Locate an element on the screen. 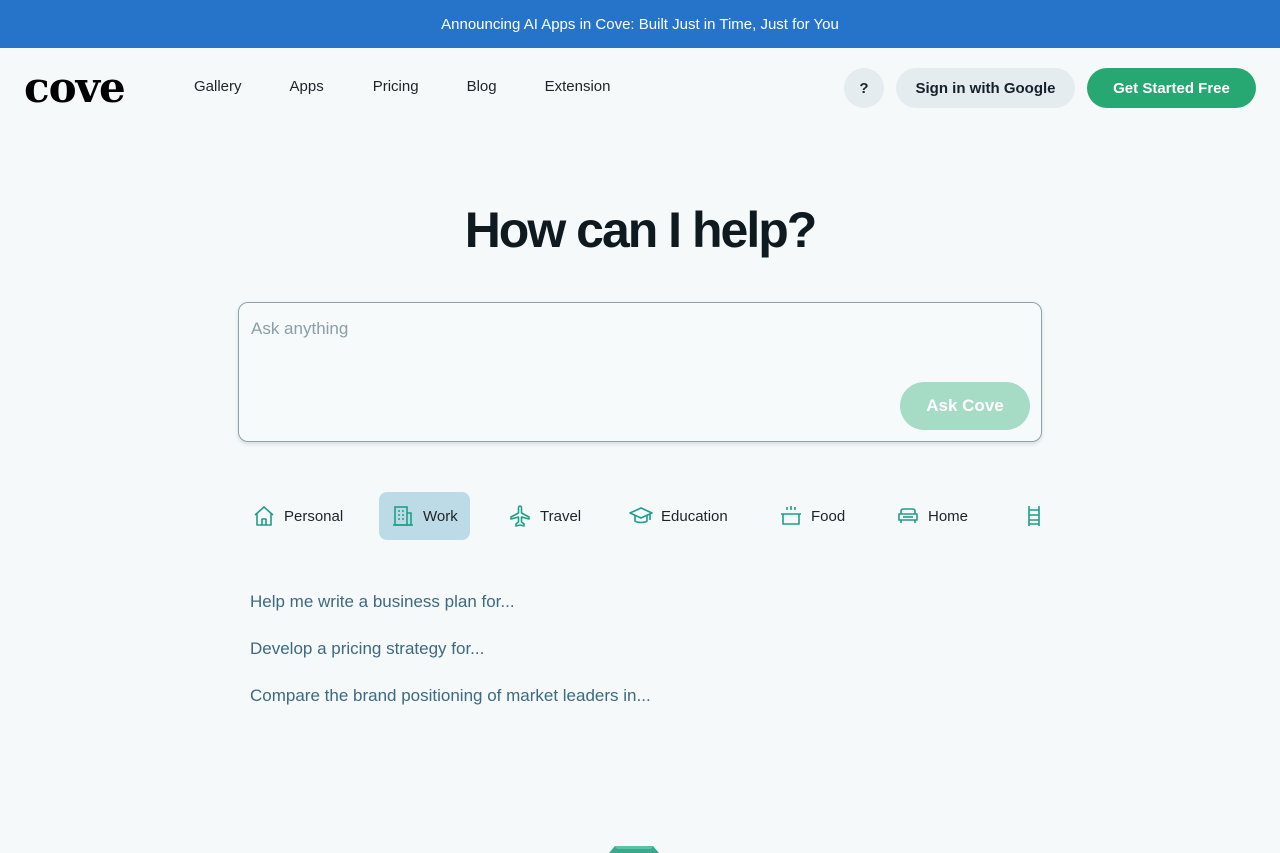 The image size is (1280, 853). nav-link-blog: Blog is located at coordinates (482, 87).